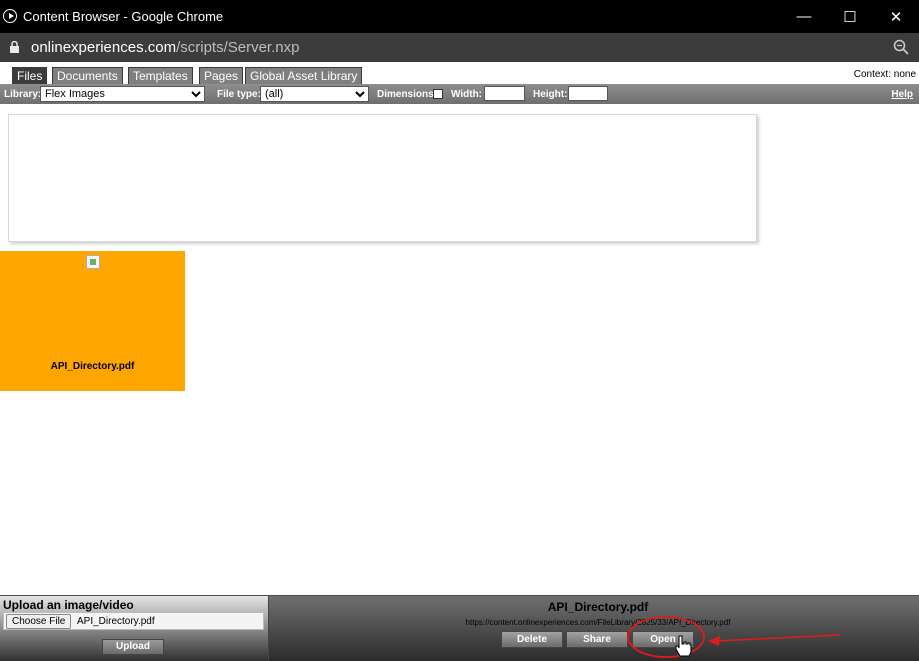 Image resolution: width=919 pixels, height=661 pixels. Describe the element at coordinates (902, 94) in the screenshot. I see `help-link: Help` at that location.